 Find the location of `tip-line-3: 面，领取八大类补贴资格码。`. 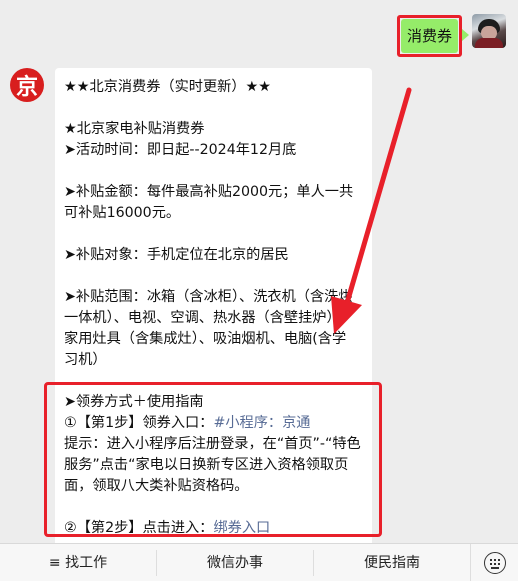

tip-line-3: 面，领取八大类补贴资格码。 is located at coordinates (156, 486).